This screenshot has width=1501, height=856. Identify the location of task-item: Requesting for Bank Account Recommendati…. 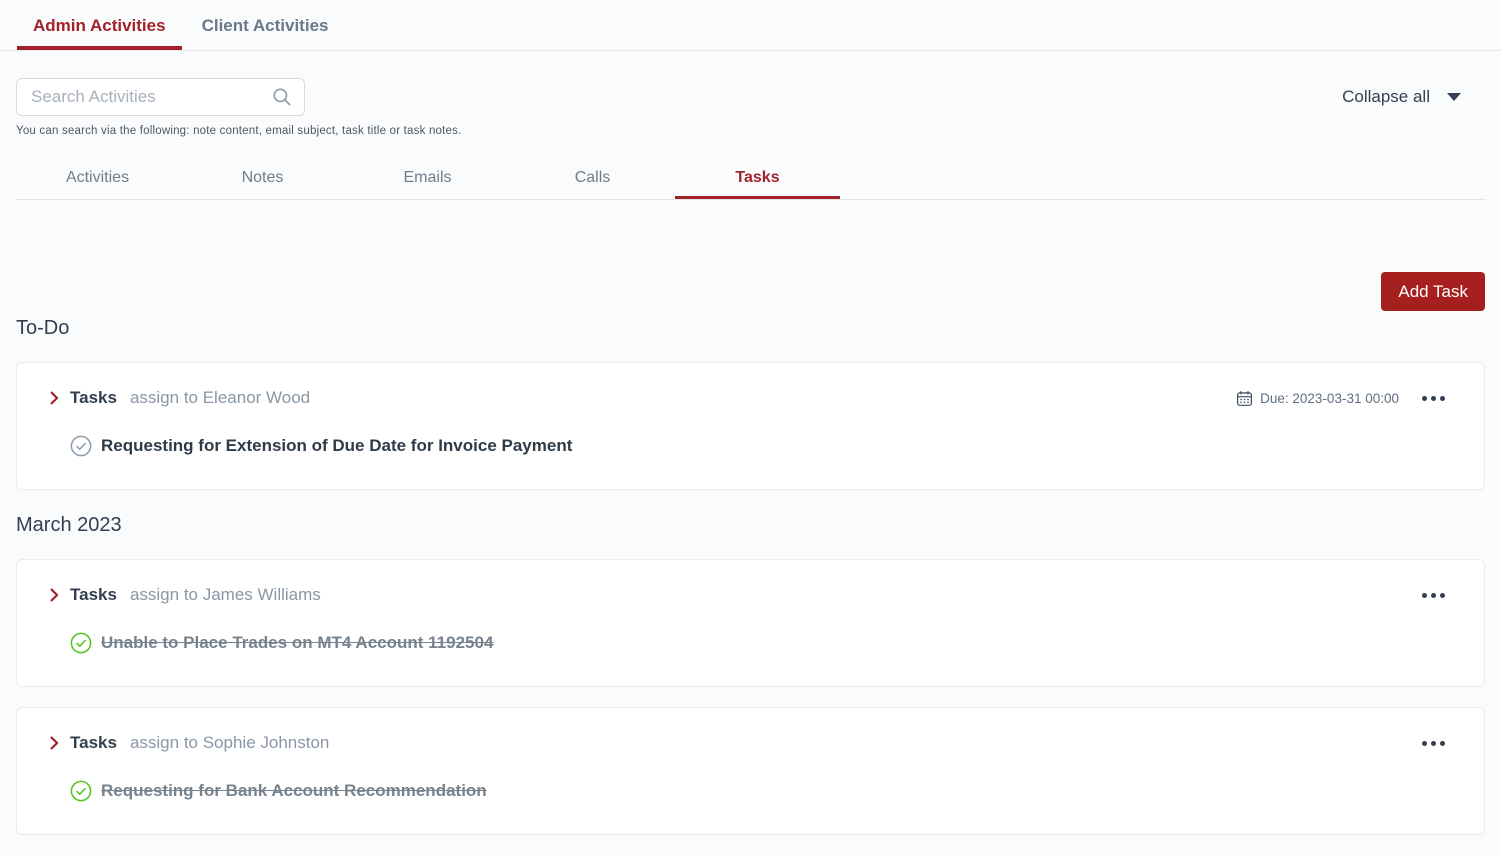
(758, 791).